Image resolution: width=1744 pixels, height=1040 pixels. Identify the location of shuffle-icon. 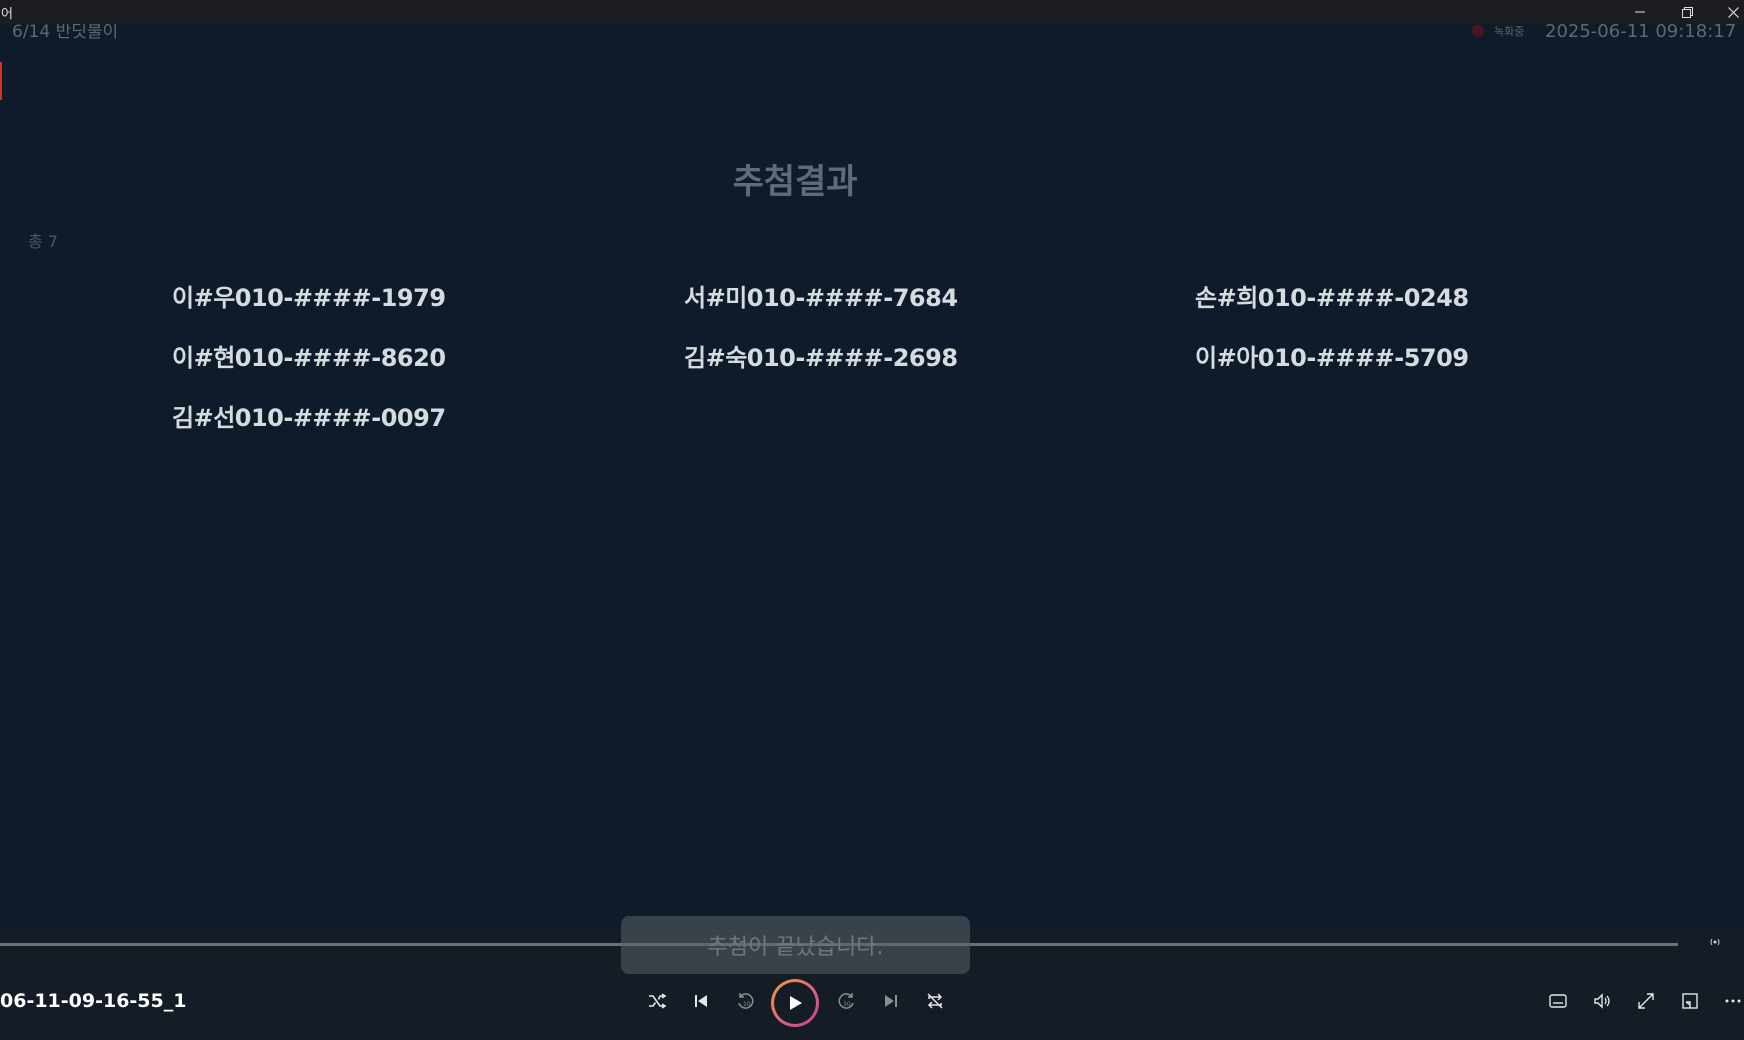
(658, 1001).